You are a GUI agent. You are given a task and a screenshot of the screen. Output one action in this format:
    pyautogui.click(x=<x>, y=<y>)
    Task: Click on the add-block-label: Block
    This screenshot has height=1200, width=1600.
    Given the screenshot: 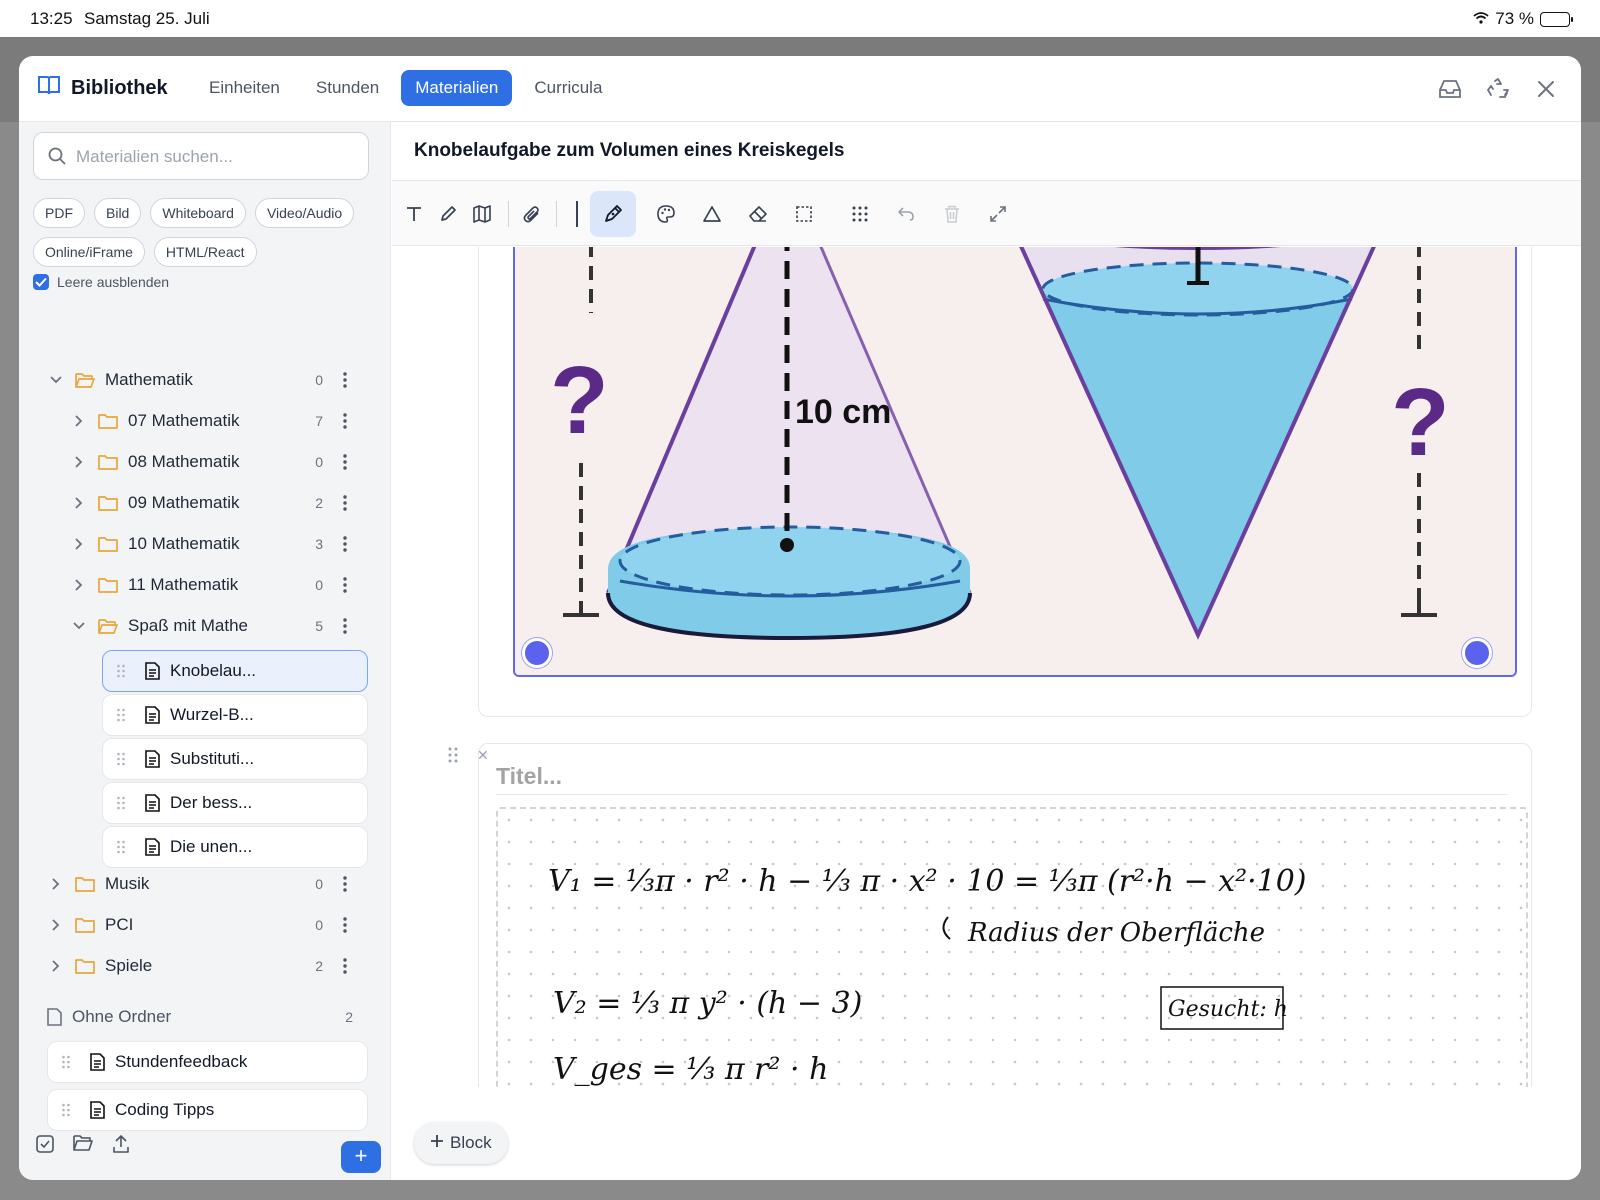 What is the action you would take?
    pyautogui.click(x=471, y=1142)
    